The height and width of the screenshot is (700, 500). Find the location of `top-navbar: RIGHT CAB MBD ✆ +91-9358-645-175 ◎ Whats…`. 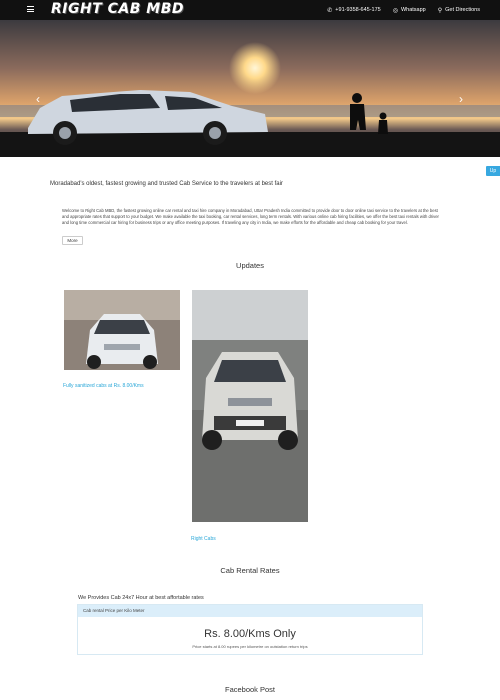

top-navbar: RIGHT CAB MBD ✆ +91-9358-645-175 ◎ Whats… is located at coordinates (250, 10).